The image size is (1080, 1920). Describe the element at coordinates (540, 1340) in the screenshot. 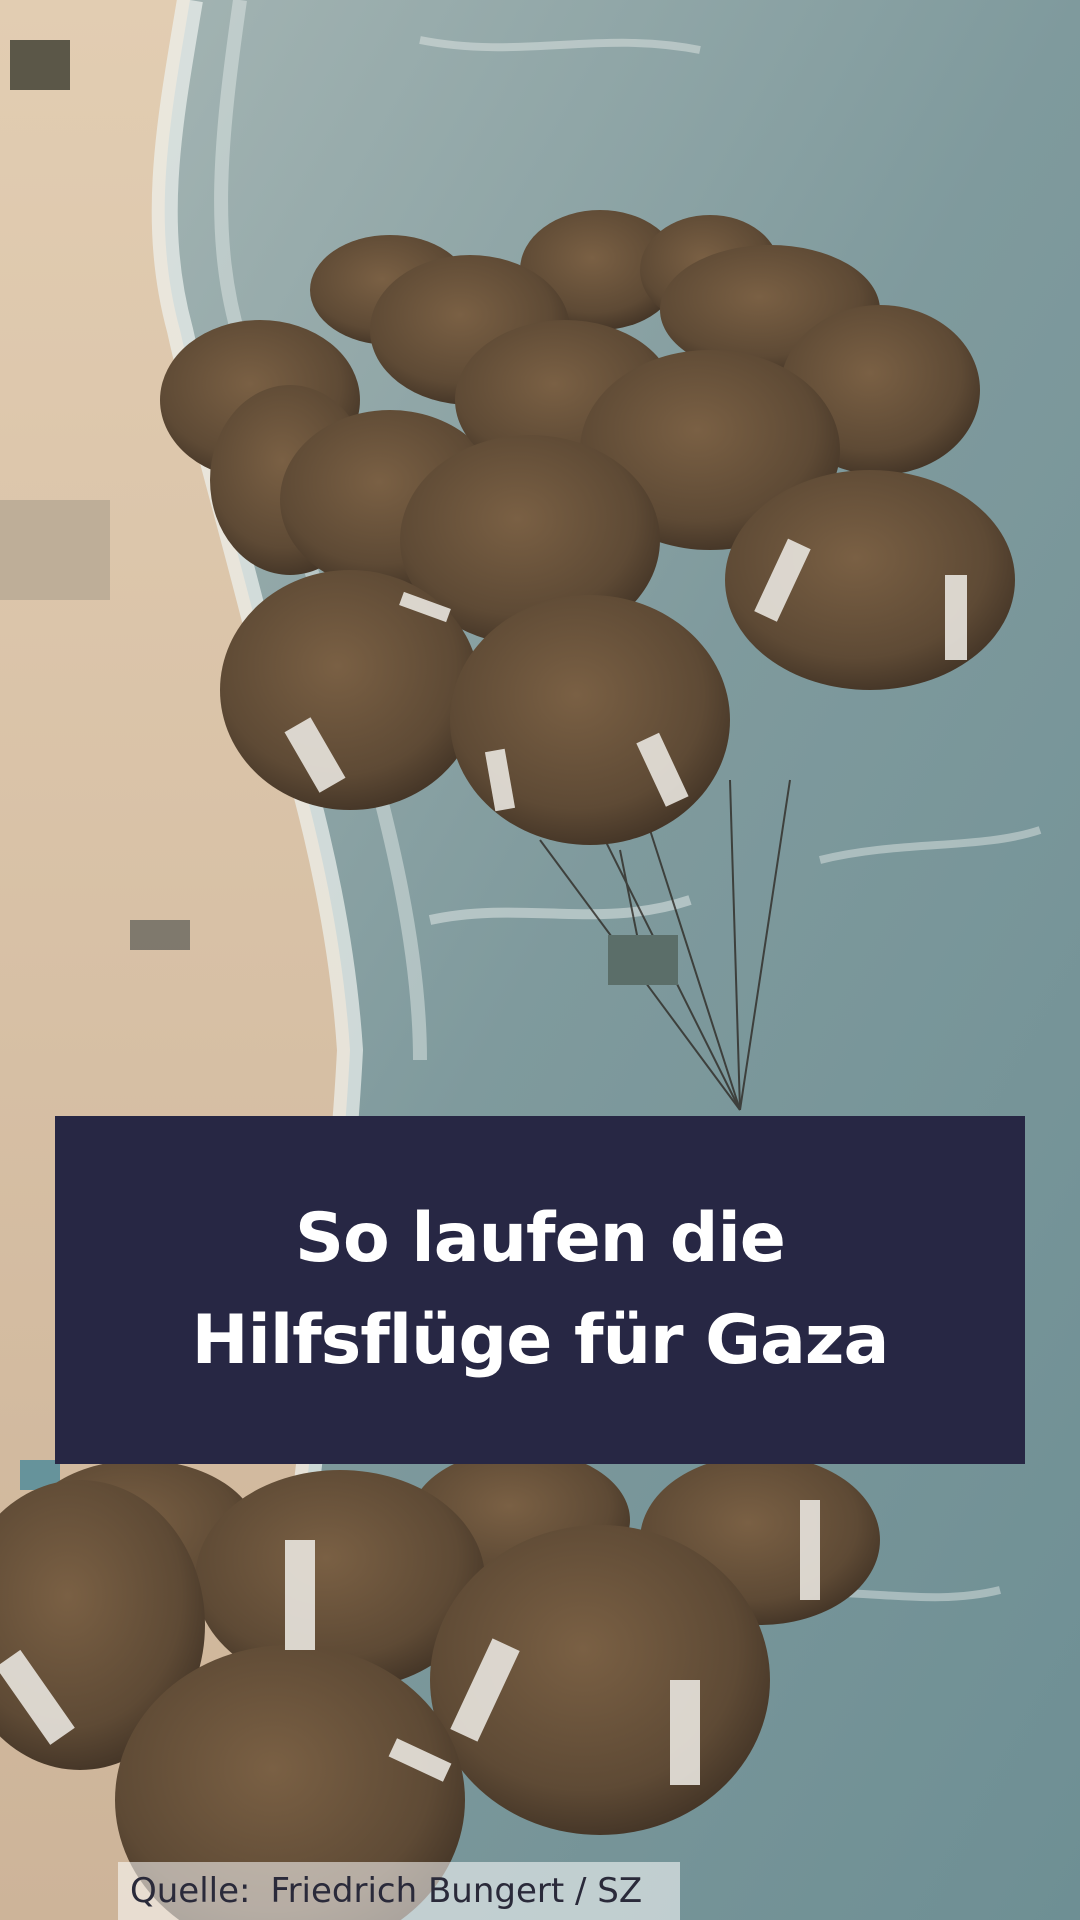

I see `headline-line-2: Hilfsflüge für Gaza` at that location.